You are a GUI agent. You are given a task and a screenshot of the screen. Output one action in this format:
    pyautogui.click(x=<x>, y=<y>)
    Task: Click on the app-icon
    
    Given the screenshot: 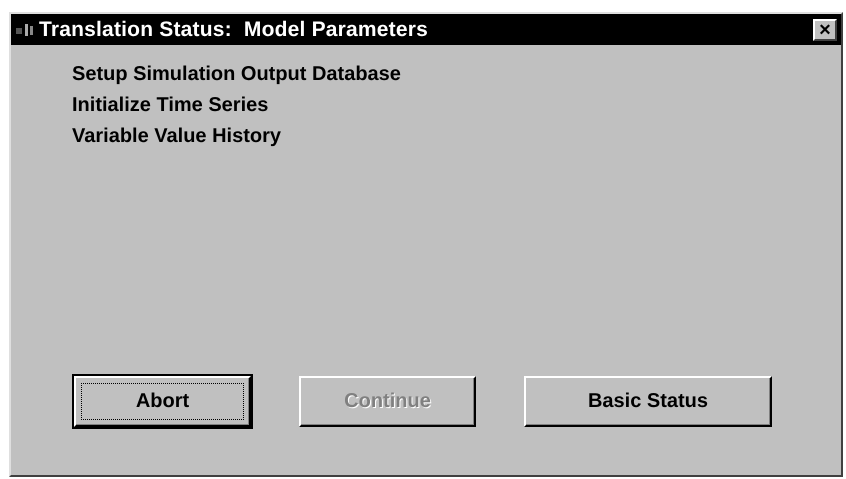 What is the action you would take?
    pyautogui.click(x=25, y=30)
    